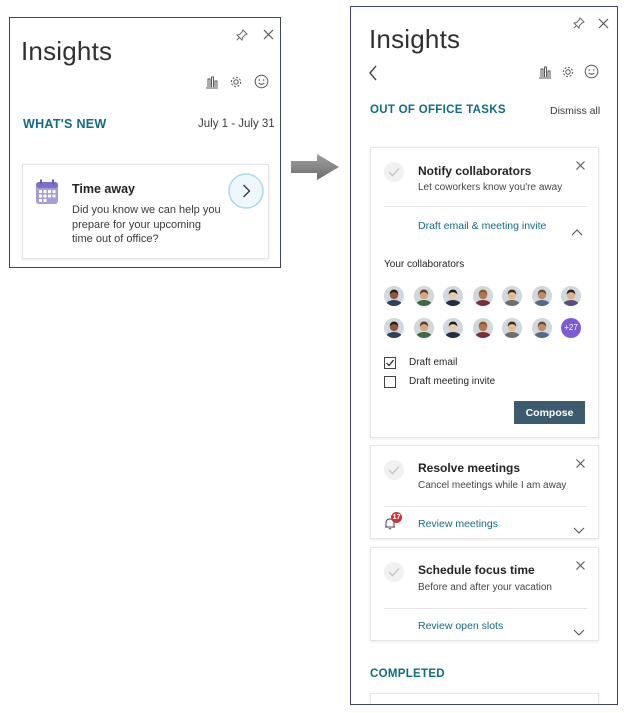  I want to click on task-title: Resolve meetings, so click(469, 468).